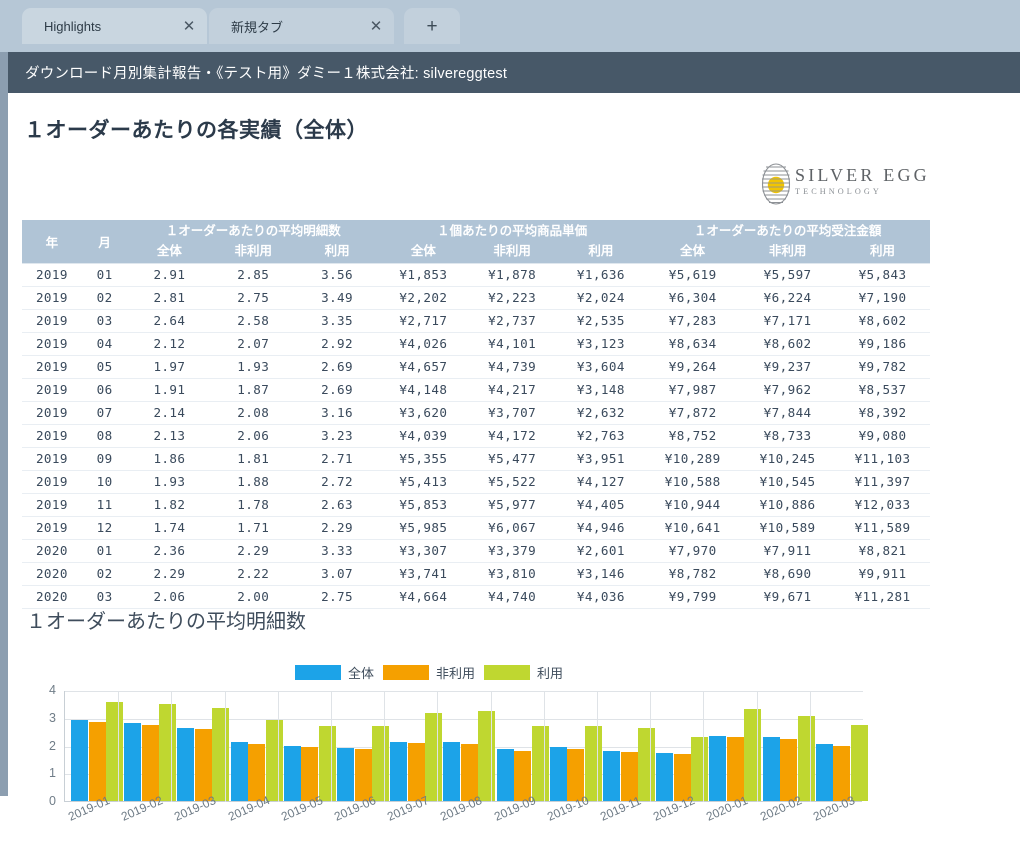 This screenshot has height=844, width=1020. What do you see at coordinates (512, 229) in the screenshot?
I see `column-group-avg-unit-price: １個あたりの平均商品単価` at bounding box center [512, 229].